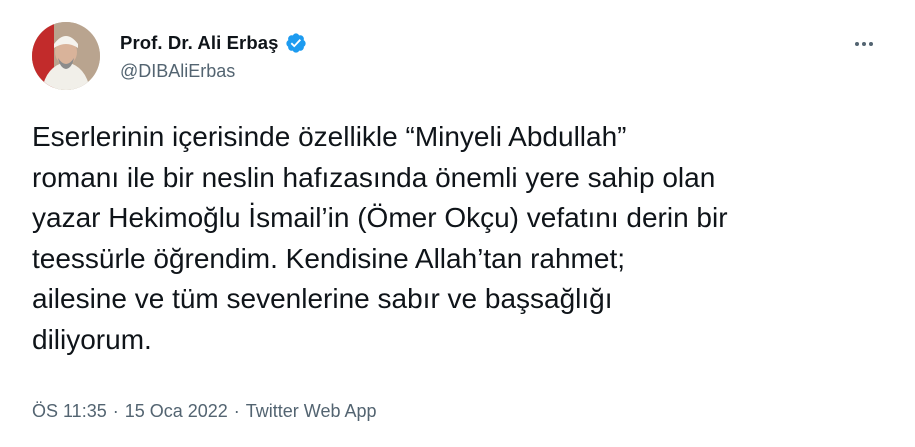 This screenshot has width=915, height=447. What do you see at coordinates (213, 56) in the screenshot?
I see `author-block: Prof. Dr. Ali Erbaş @DIBAliErbas` at bounding box center [213, 56].